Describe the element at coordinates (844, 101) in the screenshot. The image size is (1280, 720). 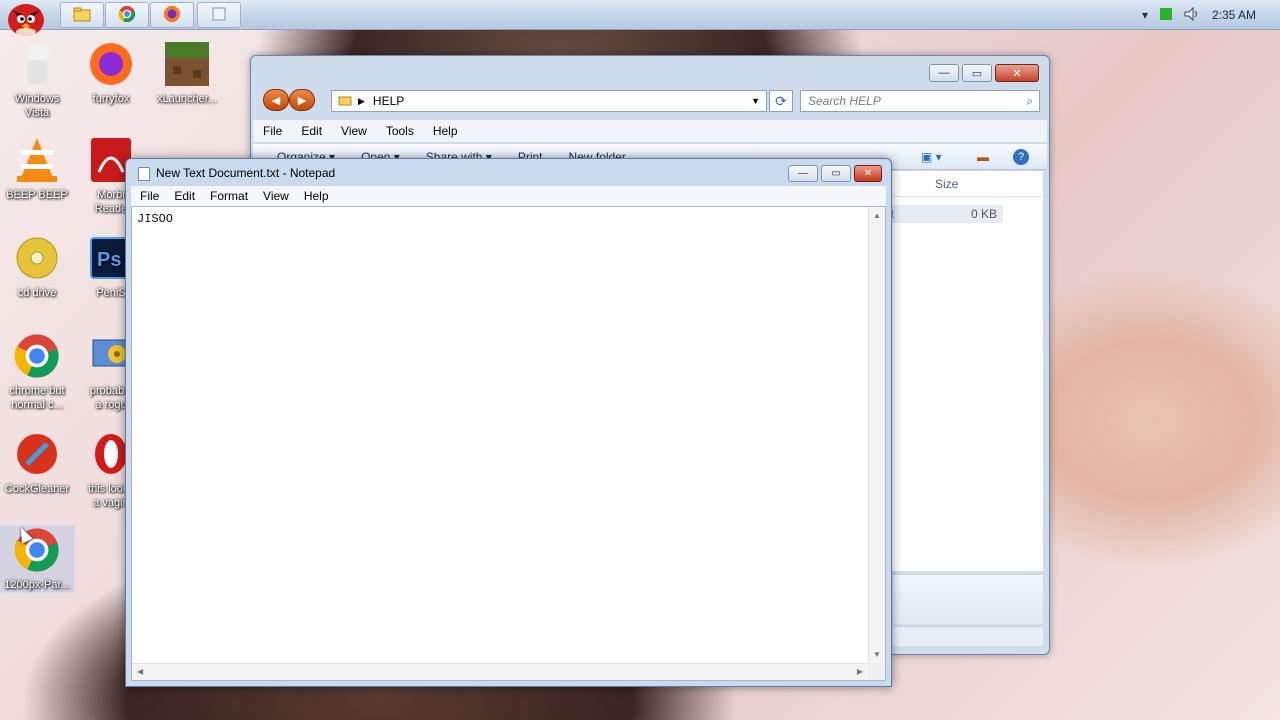
I see `search-placeholder: Search HELP` at that location.